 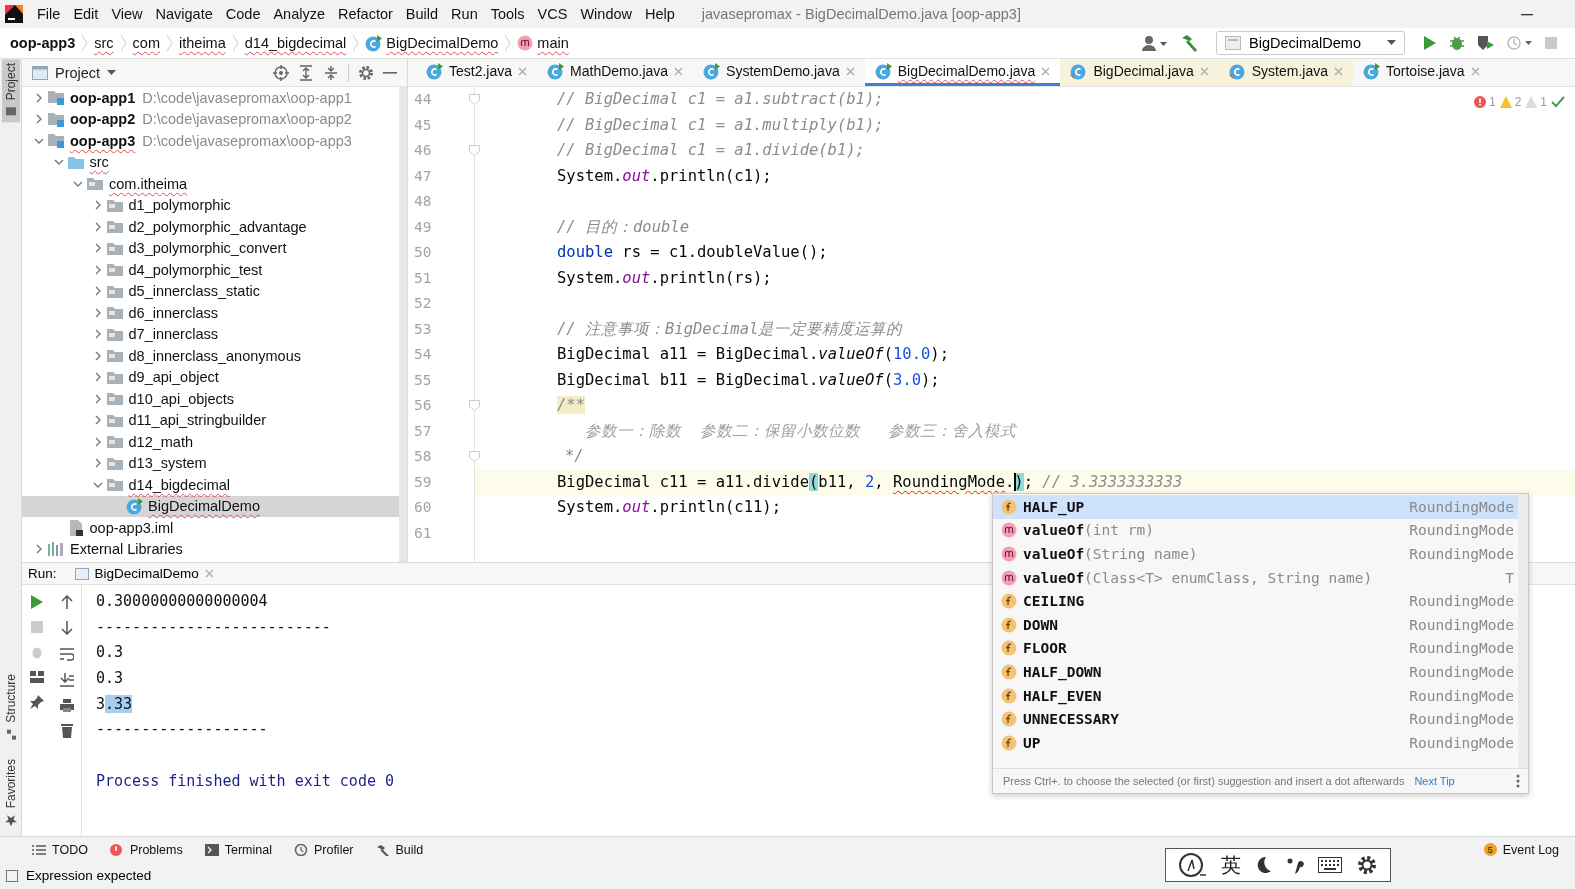 I want to click on menu-item: Analyze, so click(x=299, y=14).